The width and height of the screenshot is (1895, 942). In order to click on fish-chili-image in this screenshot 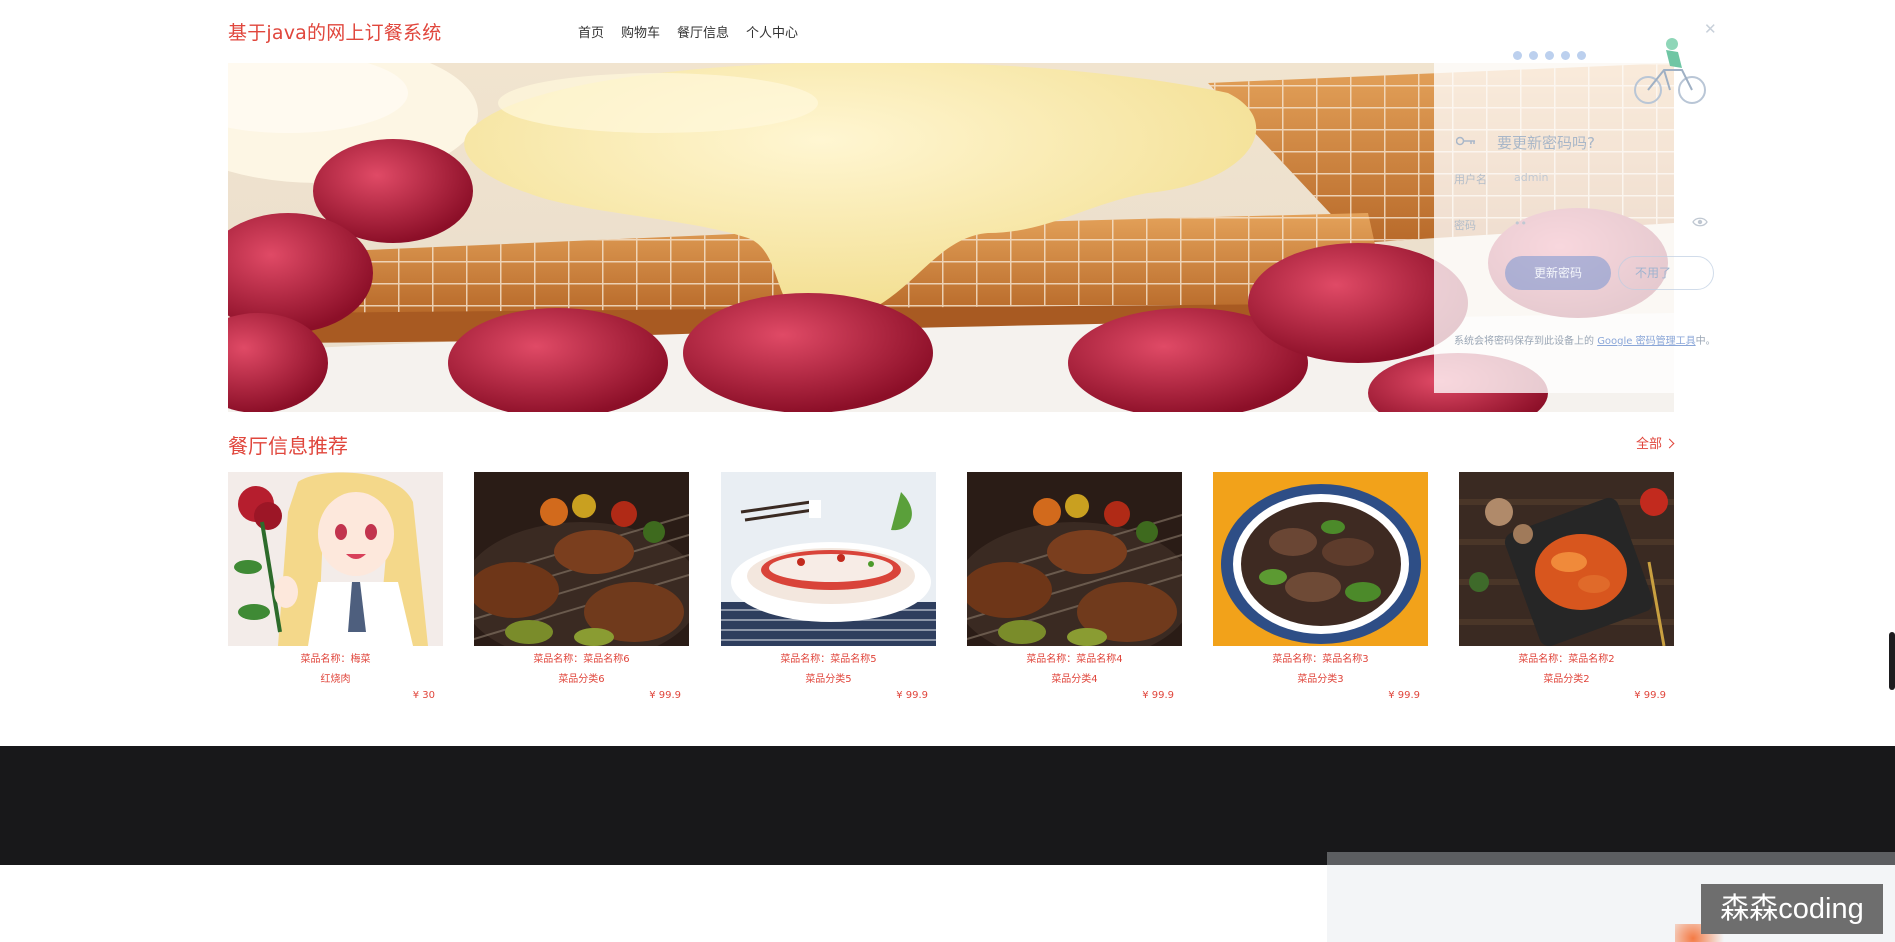, I will do `click(828, 559)`.